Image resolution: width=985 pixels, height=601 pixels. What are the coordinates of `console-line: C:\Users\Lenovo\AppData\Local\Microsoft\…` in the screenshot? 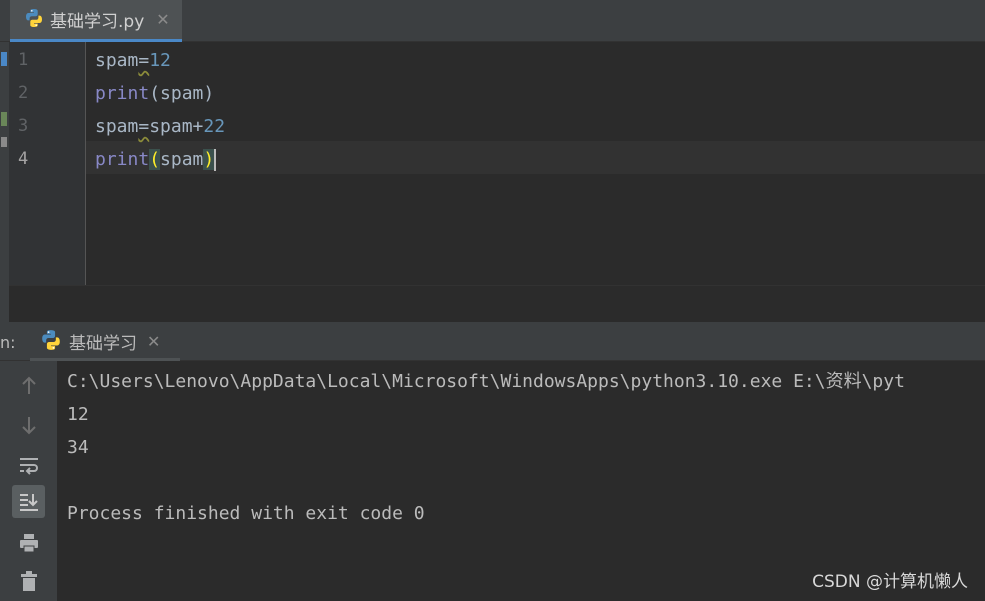 It's located at (486, 381).